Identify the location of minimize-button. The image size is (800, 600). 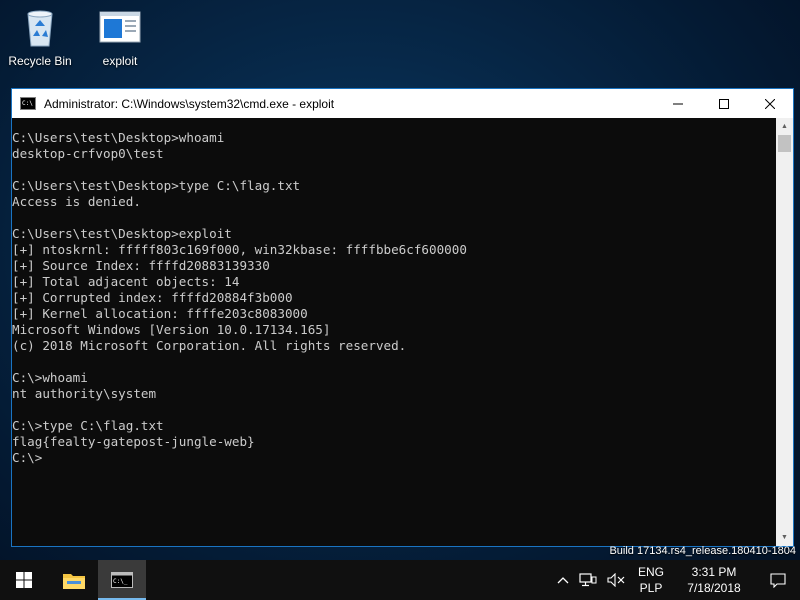
(678, 103).